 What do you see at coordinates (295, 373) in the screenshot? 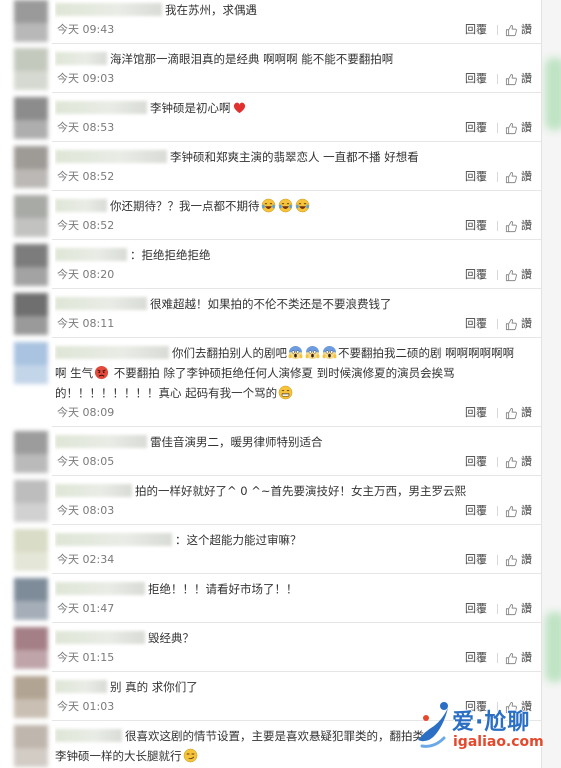
I see `comment-text-line: 啊 生气 不要翻拍 除了李钟硕拒绝任何人演修夏 到时候演修夏的演员会挨骂` at bounding box center [295, 373].